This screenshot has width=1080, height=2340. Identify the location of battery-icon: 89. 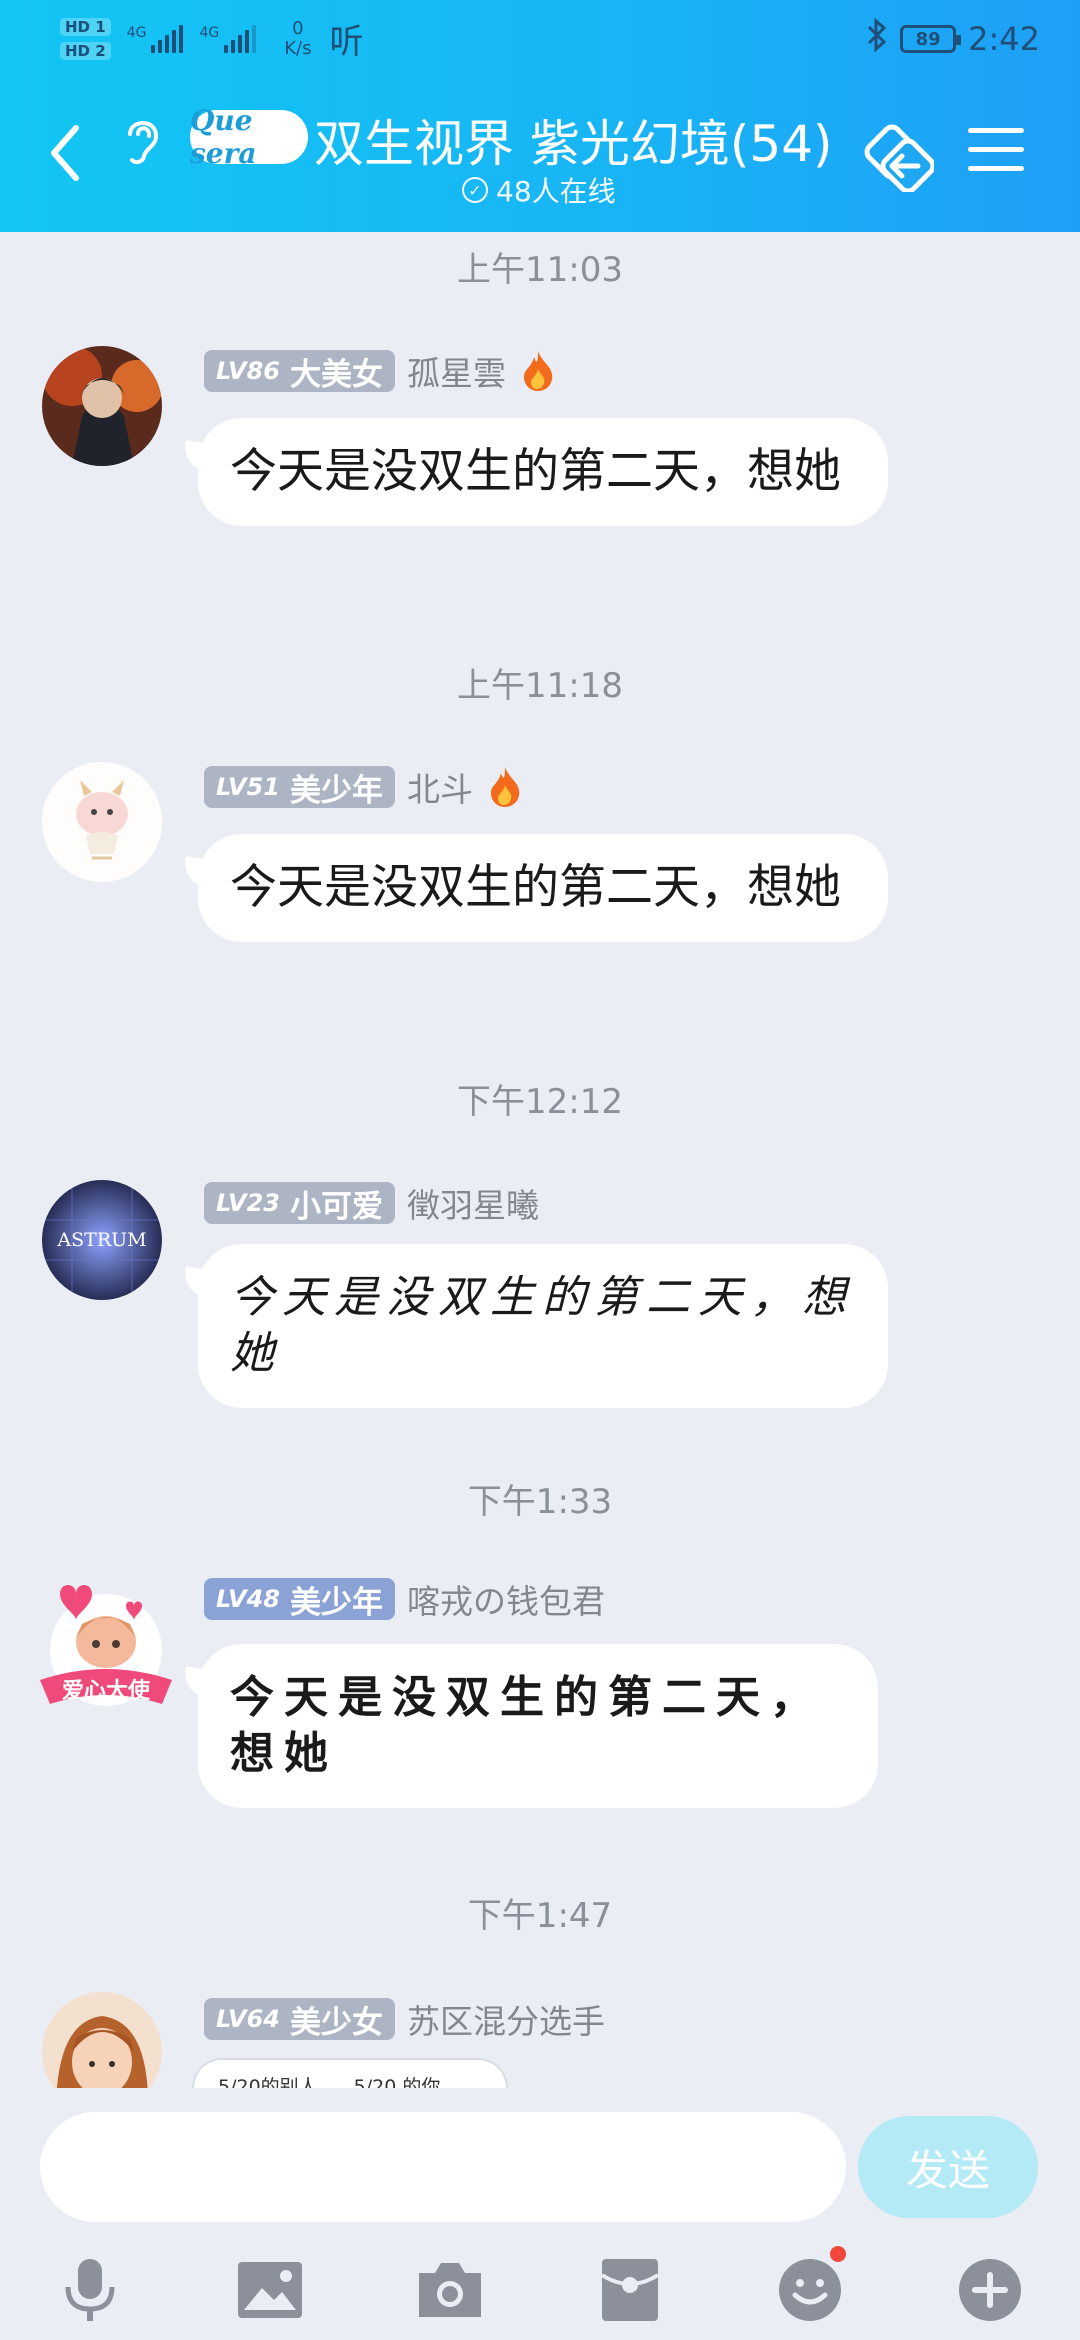
(931, 39).